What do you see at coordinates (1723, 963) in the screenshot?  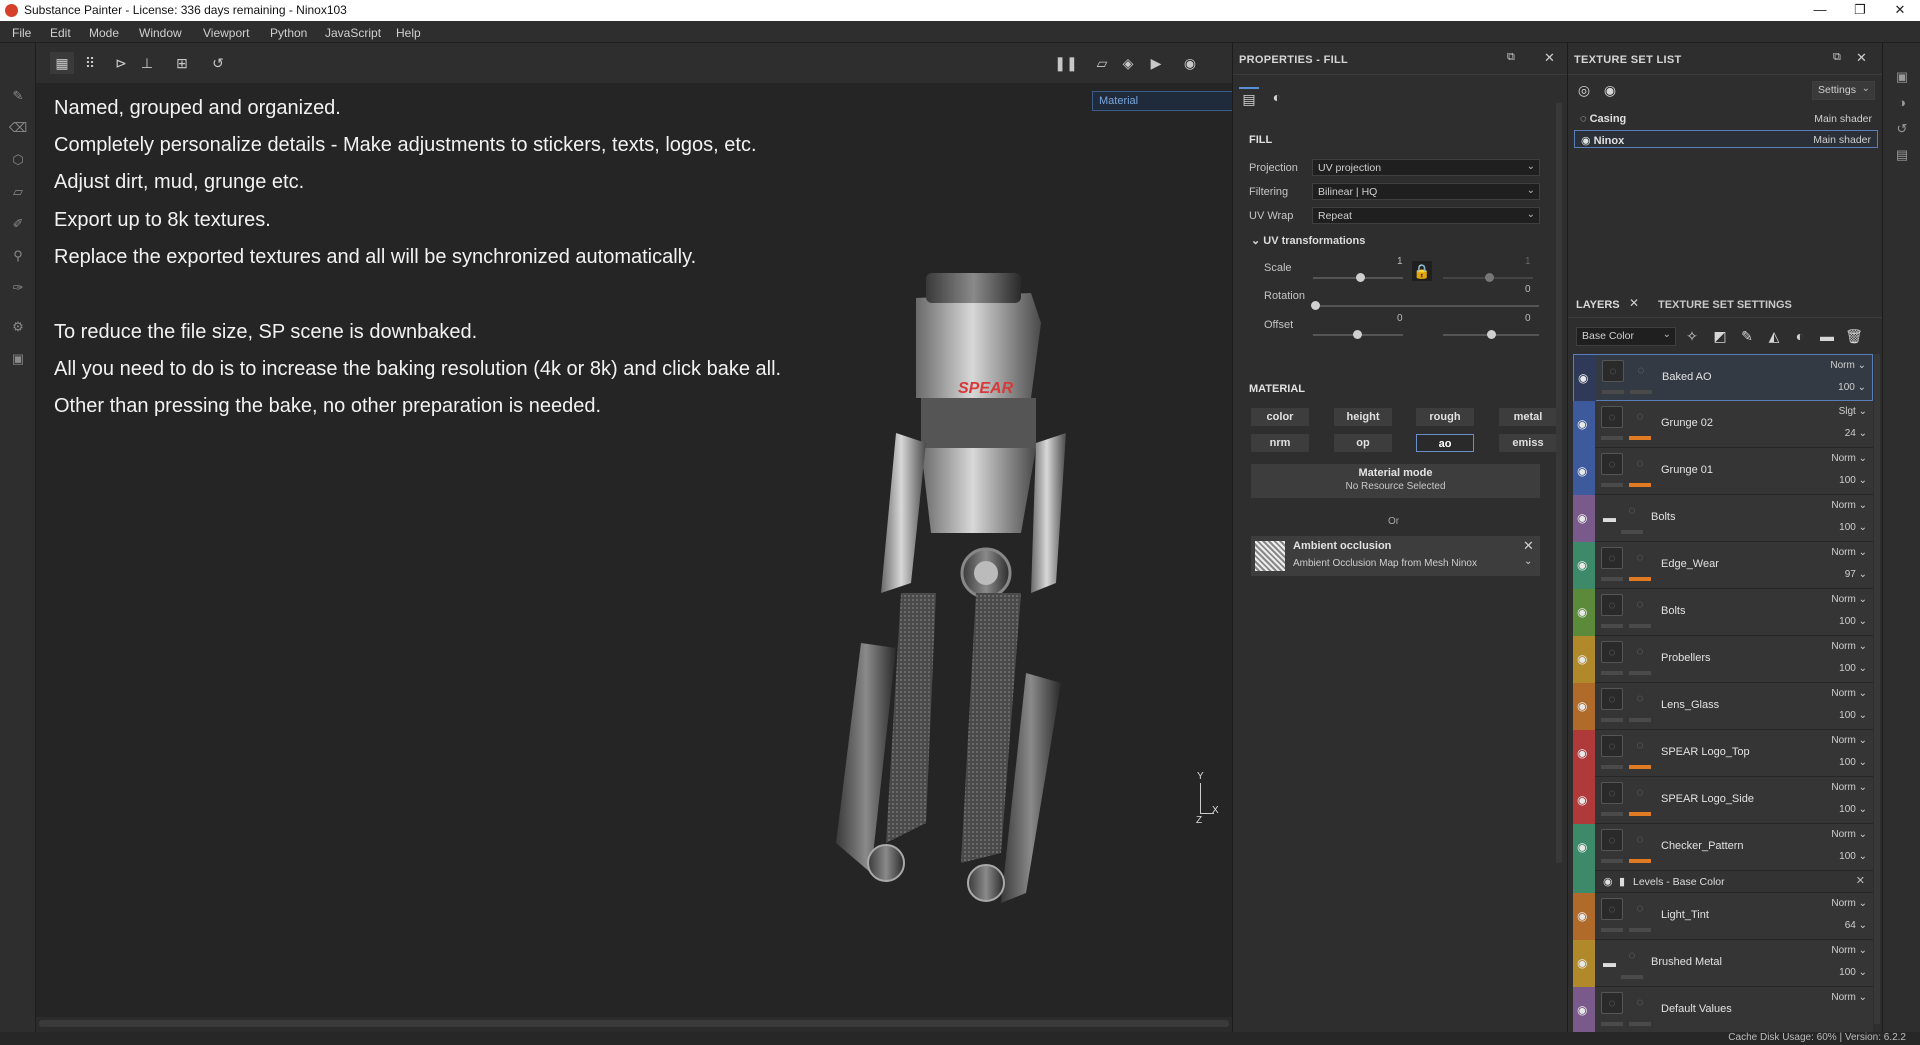 I see `layer-row: ◉ ▬ ◌ Brushed Metal Norm ⌄ 100 ⌄` at bounding box center [1723, 963].